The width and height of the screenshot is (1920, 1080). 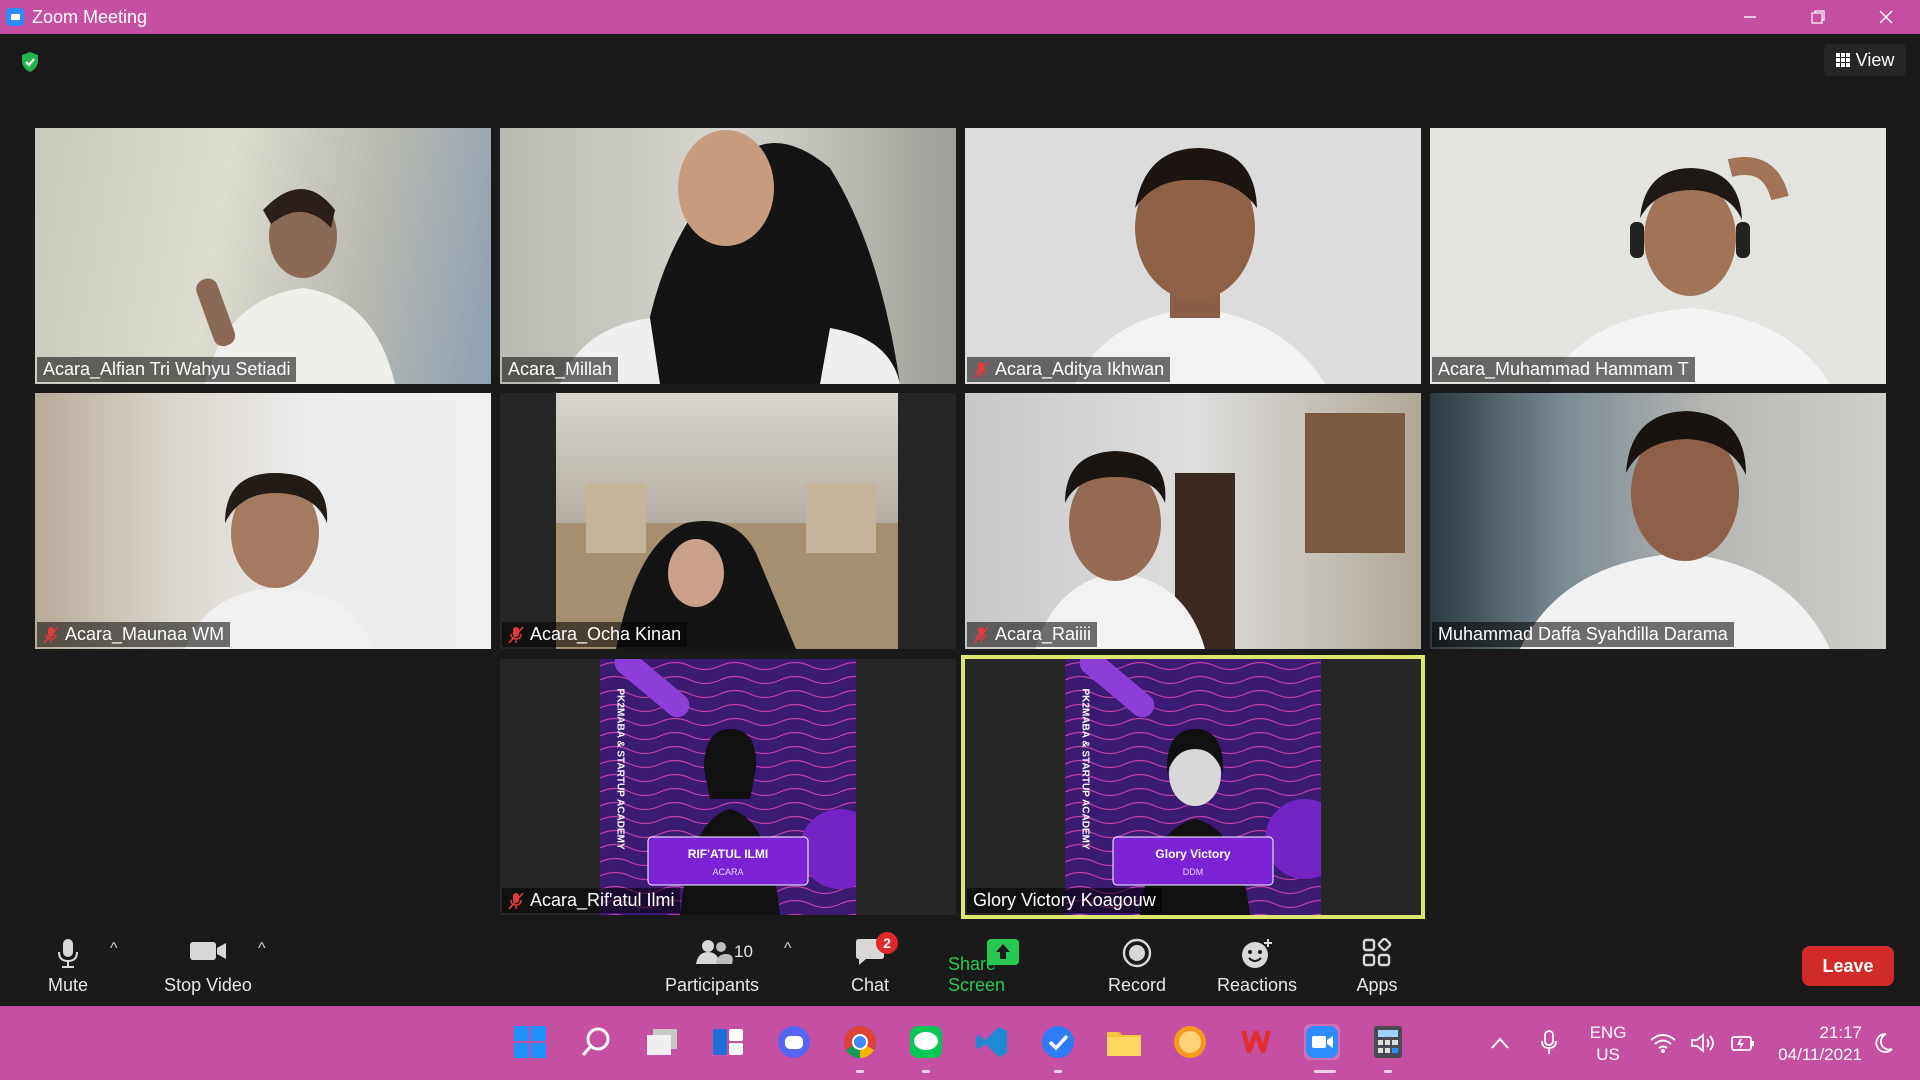 What do you see at coordinates (728, 1042) in the screenshot?
I see `widgets-icon` at bounding box center [728, 1042].